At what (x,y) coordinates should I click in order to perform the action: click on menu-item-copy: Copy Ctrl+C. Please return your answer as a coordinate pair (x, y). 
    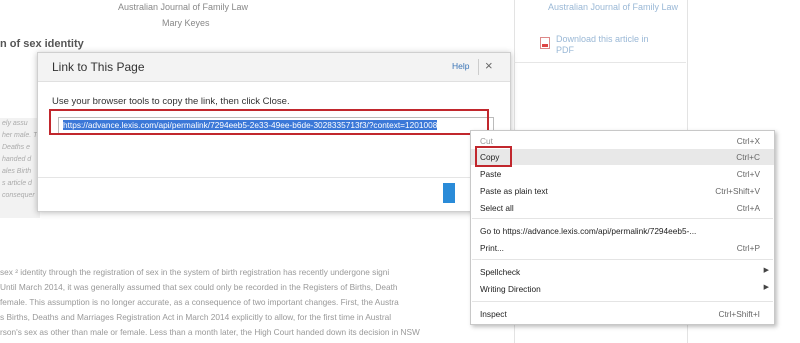
    Looking at the image, I should click on (622, 157).